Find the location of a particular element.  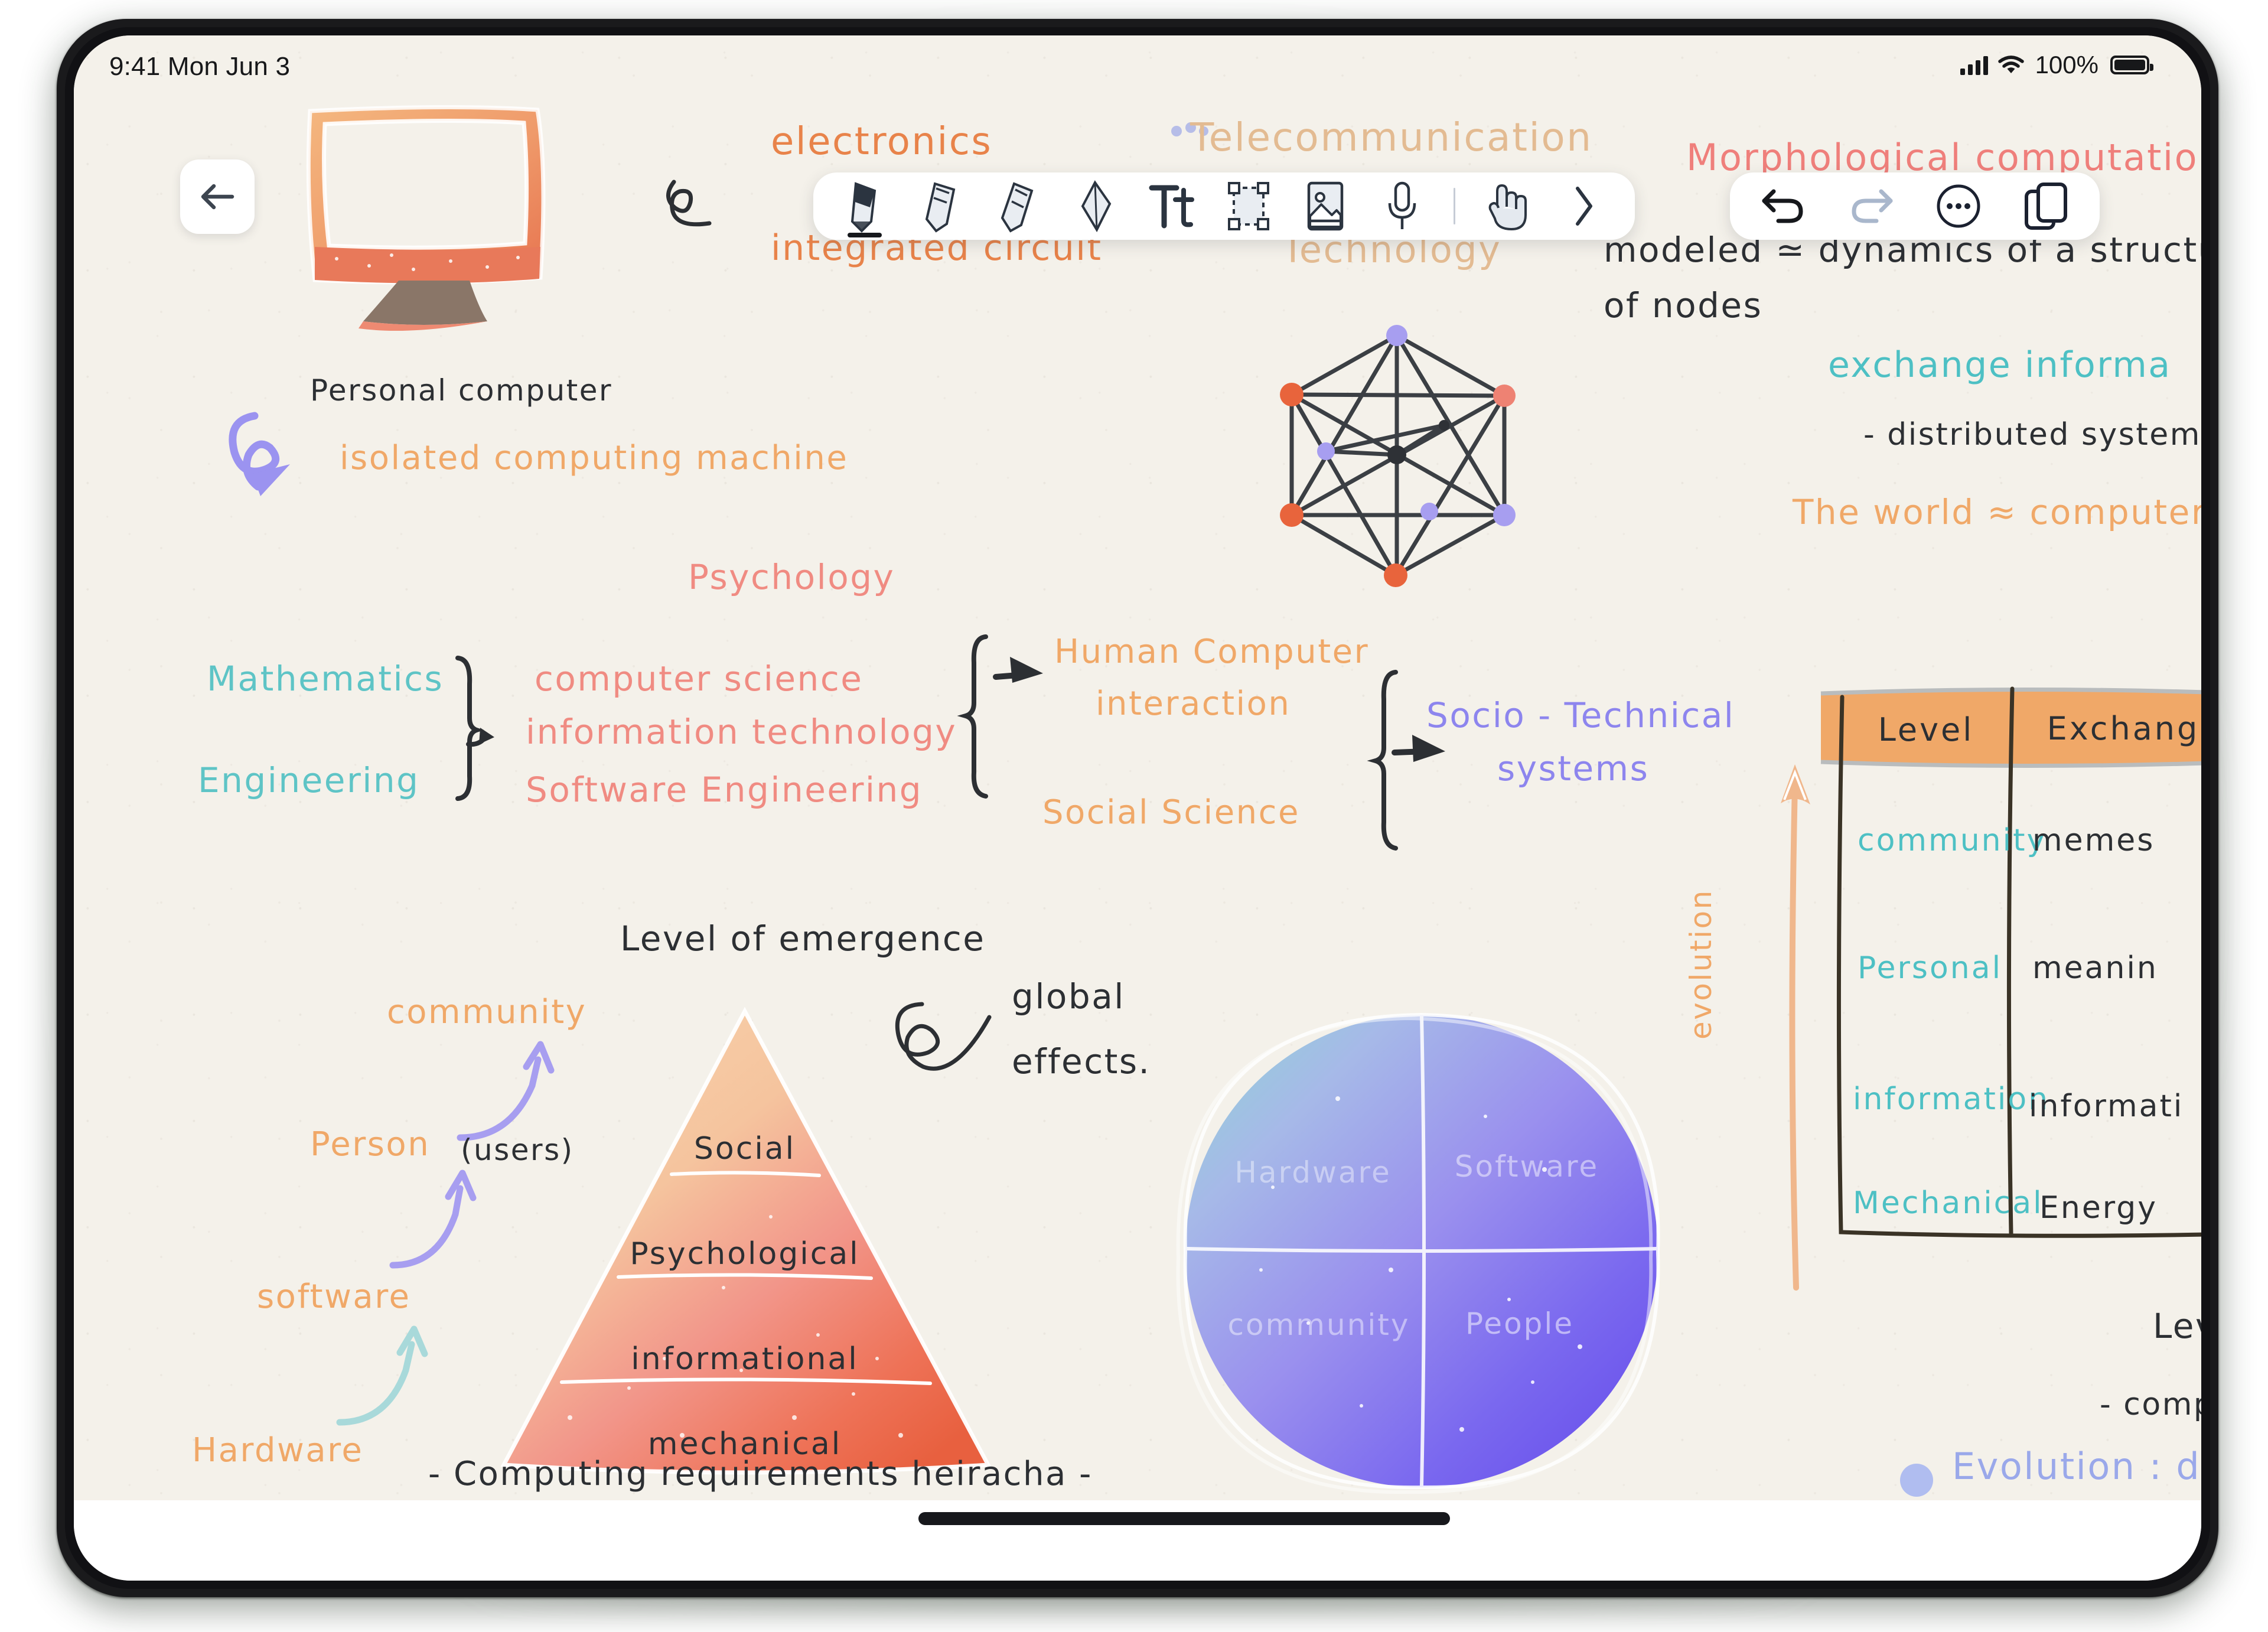

squiggle-mark-icon is located at coordinates (689, 204).